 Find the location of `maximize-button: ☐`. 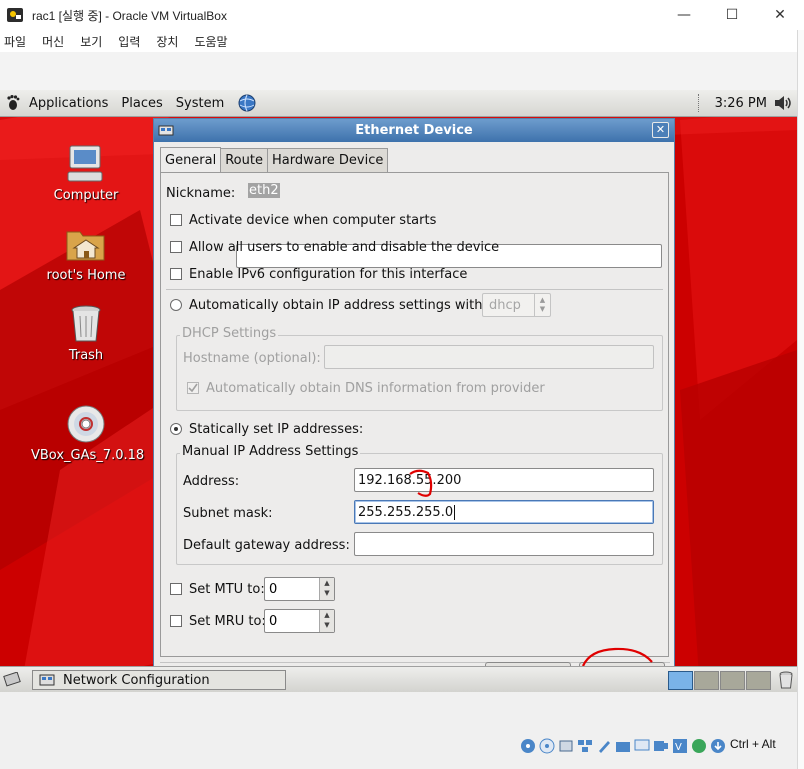

maximize-button: ☐ is located at coordinates (732, 15).